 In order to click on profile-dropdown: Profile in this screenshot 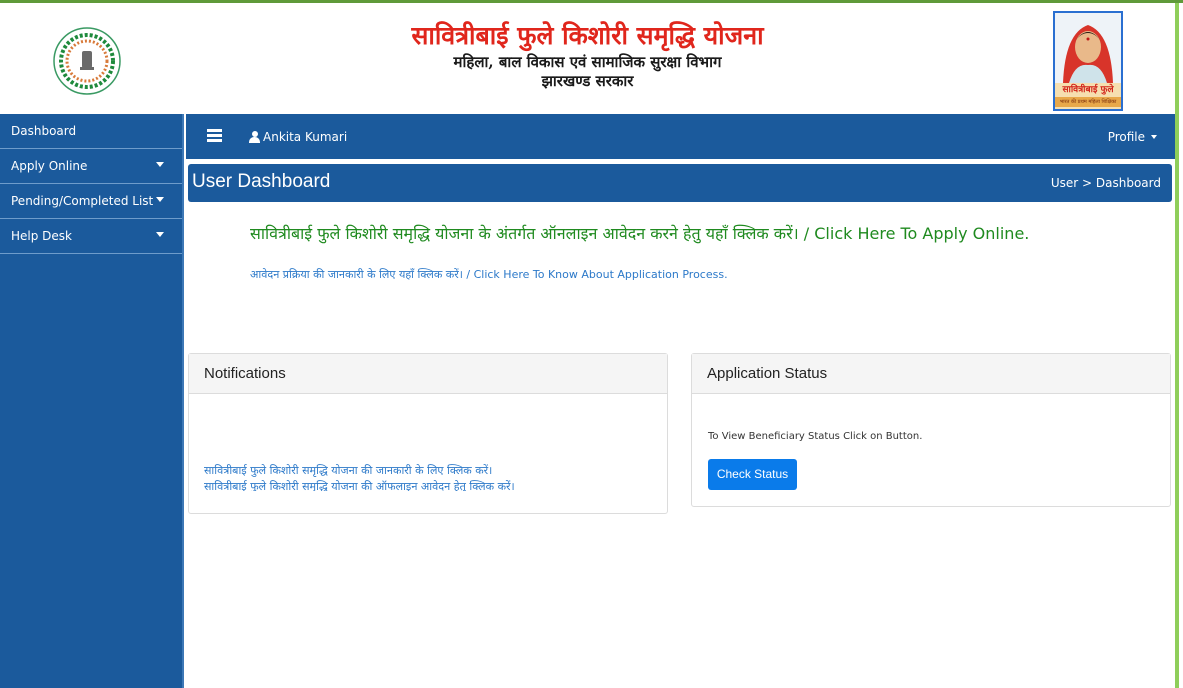, I will do `click(1132, 137)`.